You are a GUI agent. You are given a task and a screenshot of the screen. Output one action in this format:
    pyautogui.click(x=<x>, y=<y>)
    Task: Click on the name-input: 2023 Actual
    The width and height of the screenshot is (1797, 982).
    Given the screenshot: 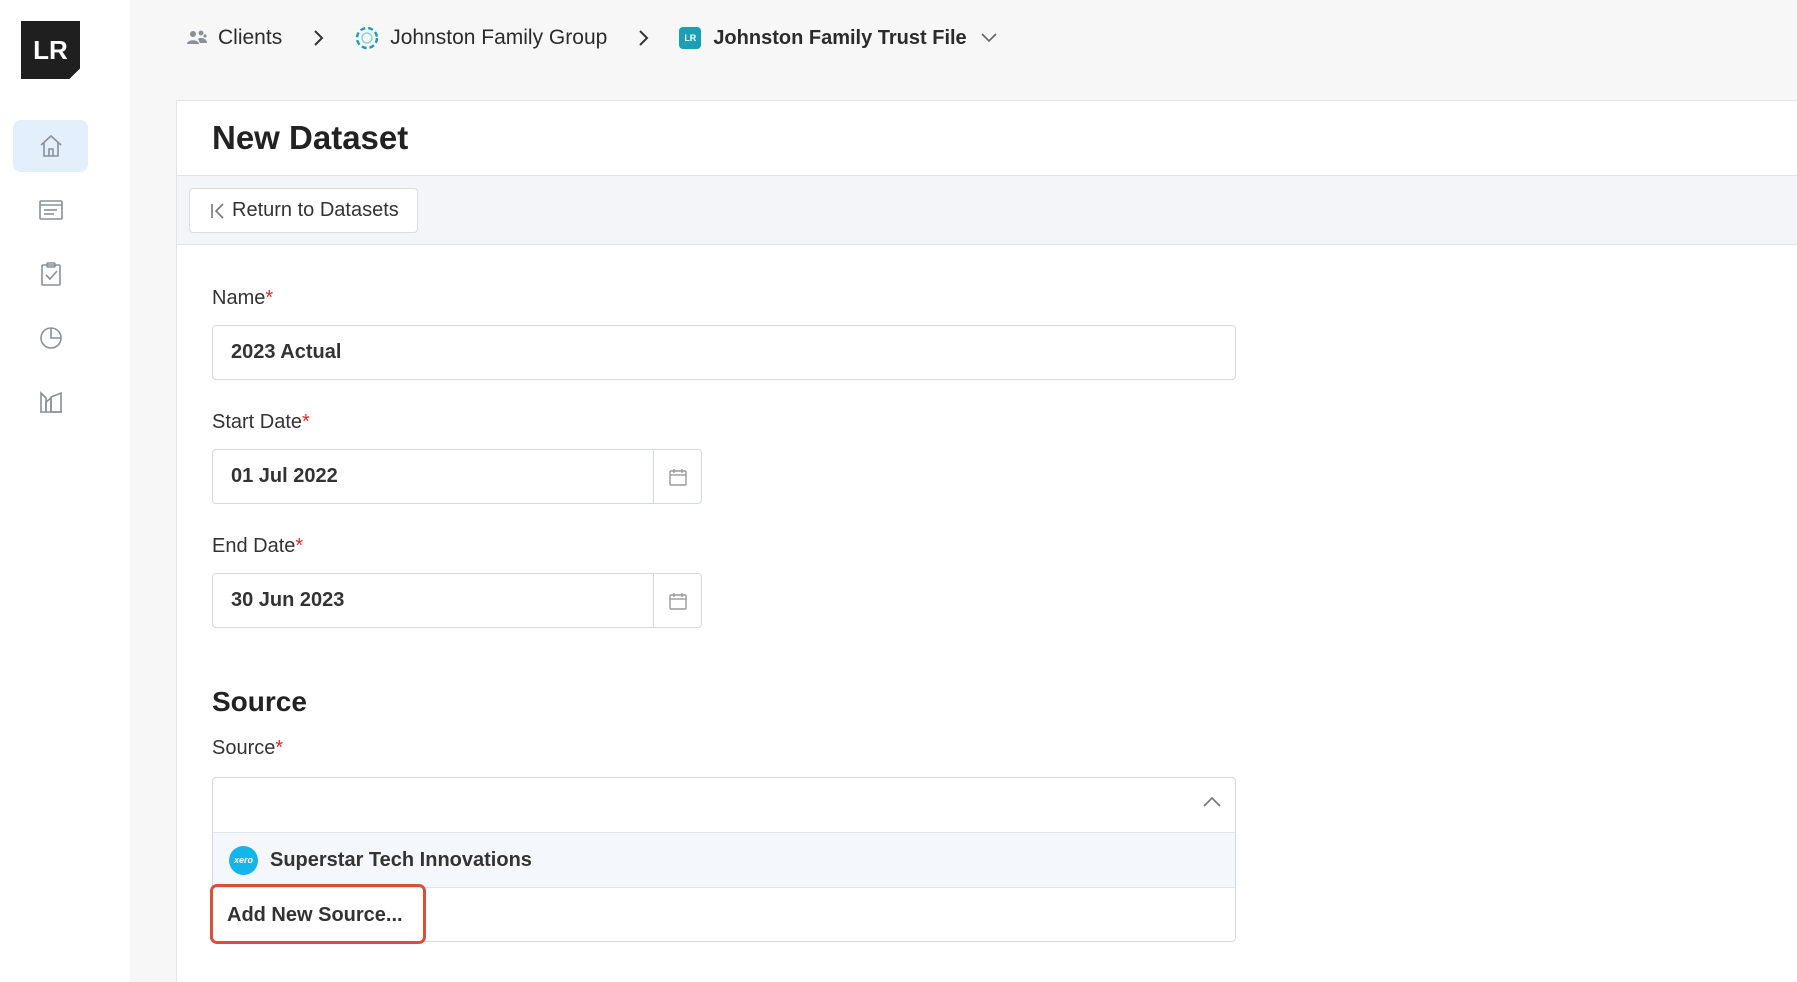 What is the action you would take?
    pyautogui.click(x=724, y=352)
    